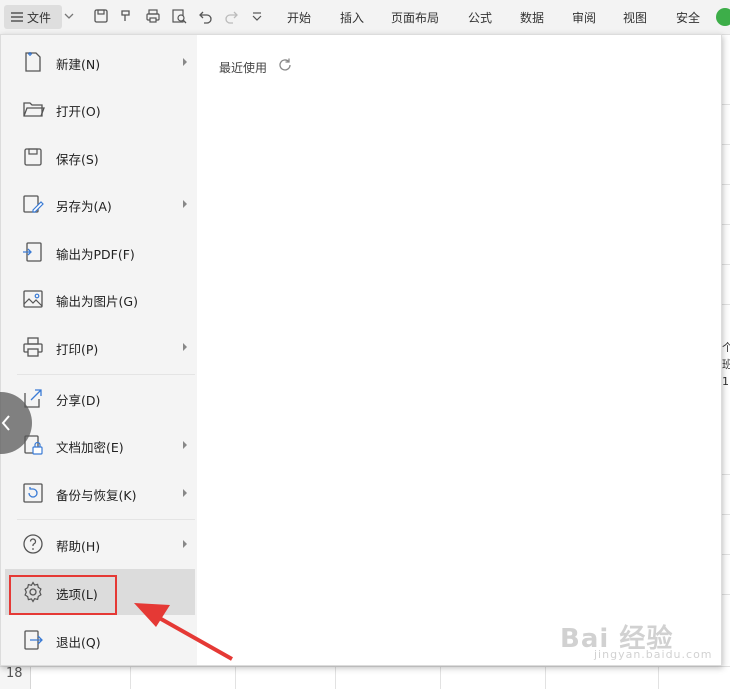 The height and width of the screenshot is (689, 730). What do you see at coordinates (78, 400) in the screenshot?
I see `menu-item-label: 分享(D)` at bounding box center [78, 400].